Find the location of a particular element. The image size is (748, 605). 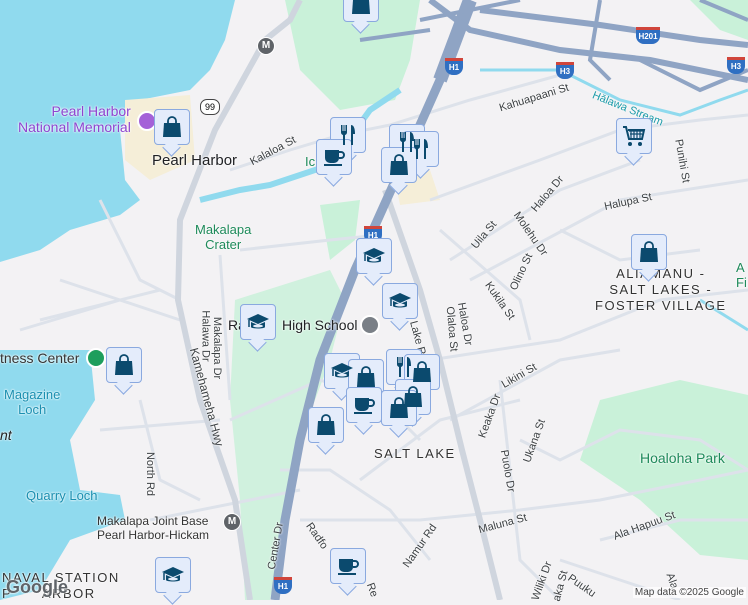

label-high-school: High School is located at coordinates (320, 325).